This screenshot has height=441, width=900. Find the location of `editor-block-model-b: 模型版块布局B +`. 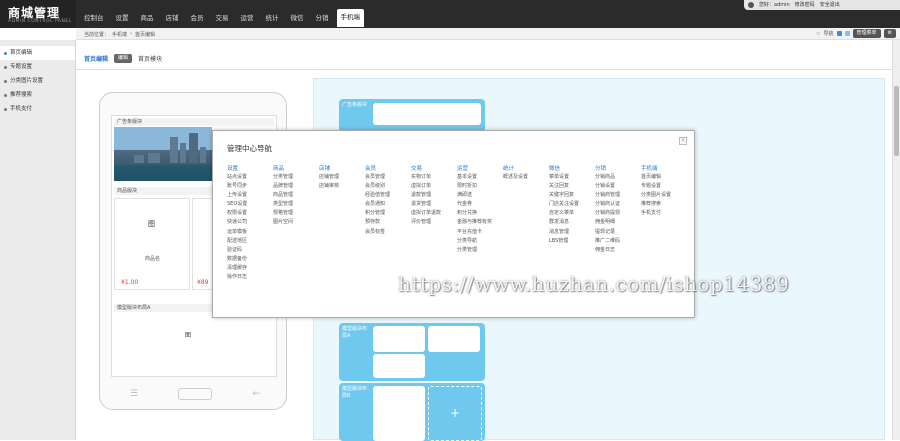

editor-block-model-b: 模型版块布局B + is located at coordinates (412, 412).